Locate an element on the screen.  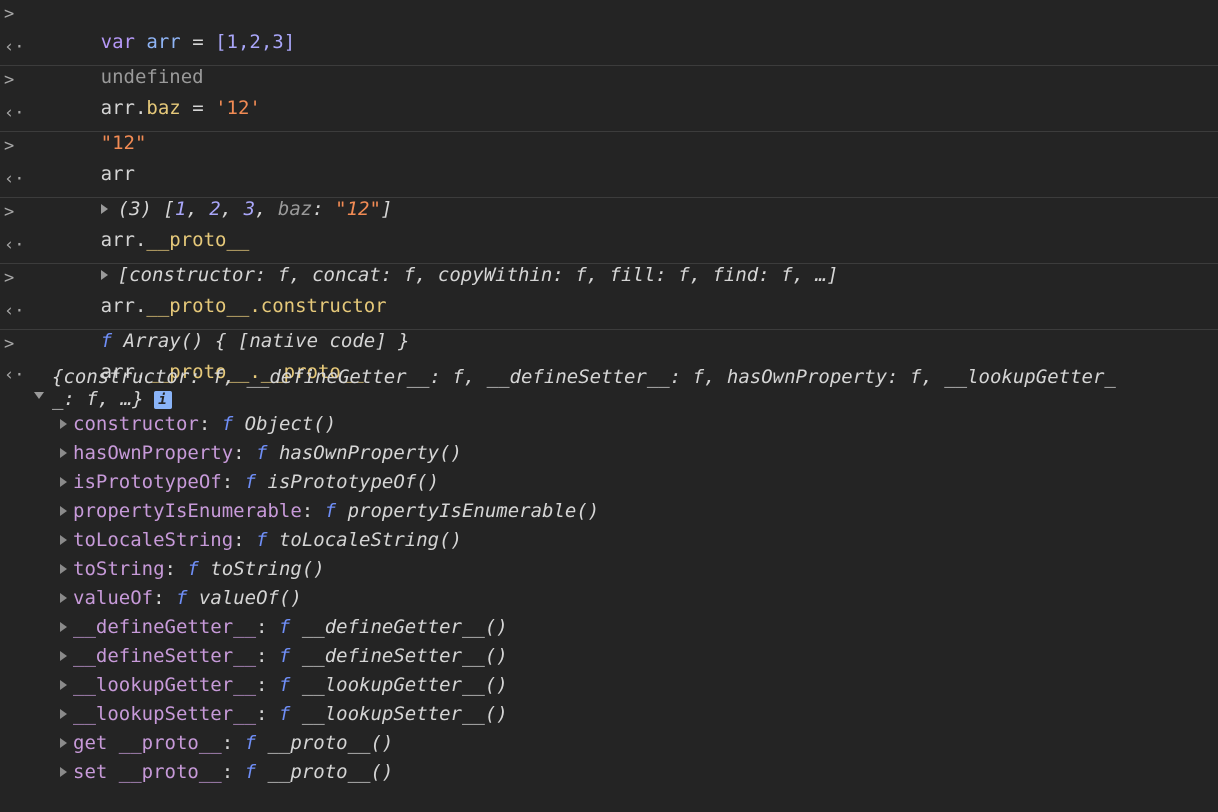
property-value: __defineGetter__() is located at coordinates (404, 627).